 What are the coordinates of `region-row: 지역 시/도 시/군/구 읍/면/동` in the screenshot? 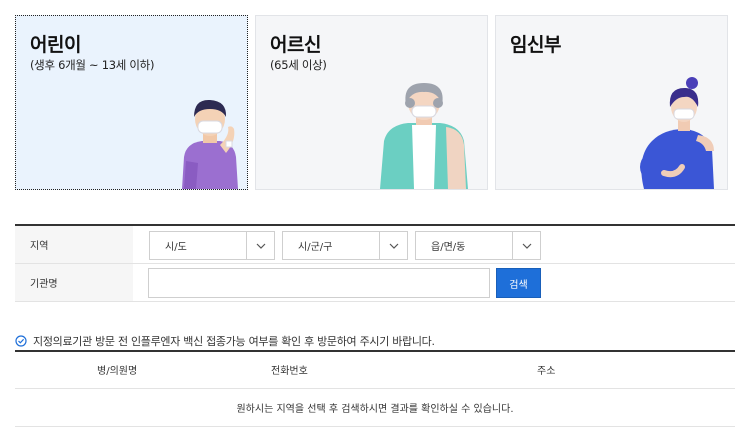 It's located at (375, 245).